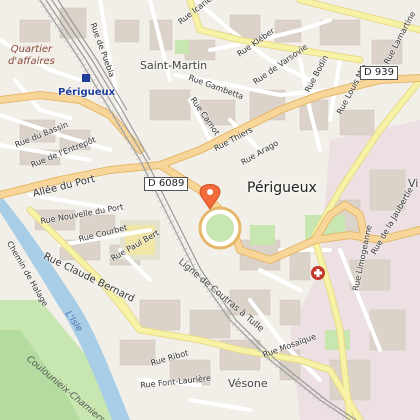  What do you see at coordinates (166, 184) in the screenshot?
I see `route-shield-d6089: D 6089` at bounding box center [166, 184].